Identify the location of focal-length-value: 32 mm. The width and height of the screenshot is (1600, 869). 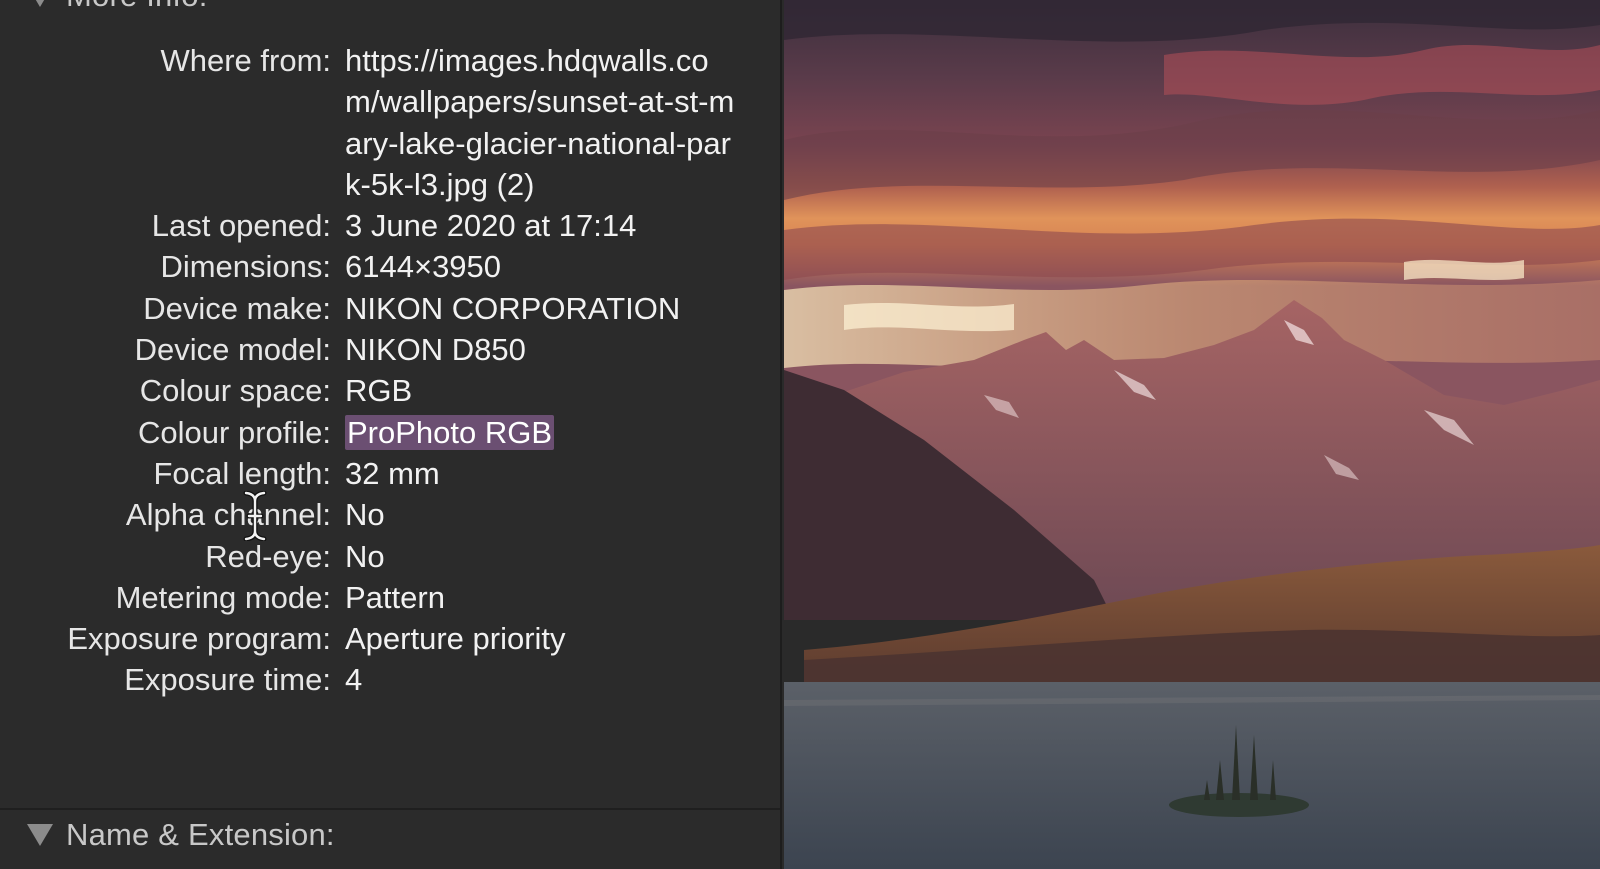
(562, 473).